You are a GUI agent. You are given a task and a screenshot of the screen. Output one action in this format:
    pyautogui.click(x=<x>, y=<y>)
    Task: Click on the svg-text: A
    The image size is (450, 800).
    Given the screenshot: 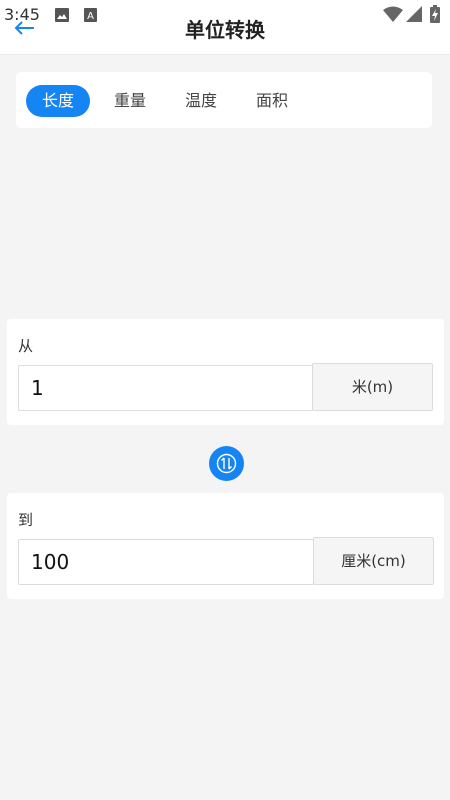 What is the action you would take?
    pyautogui.click(x=90, y=16)
    